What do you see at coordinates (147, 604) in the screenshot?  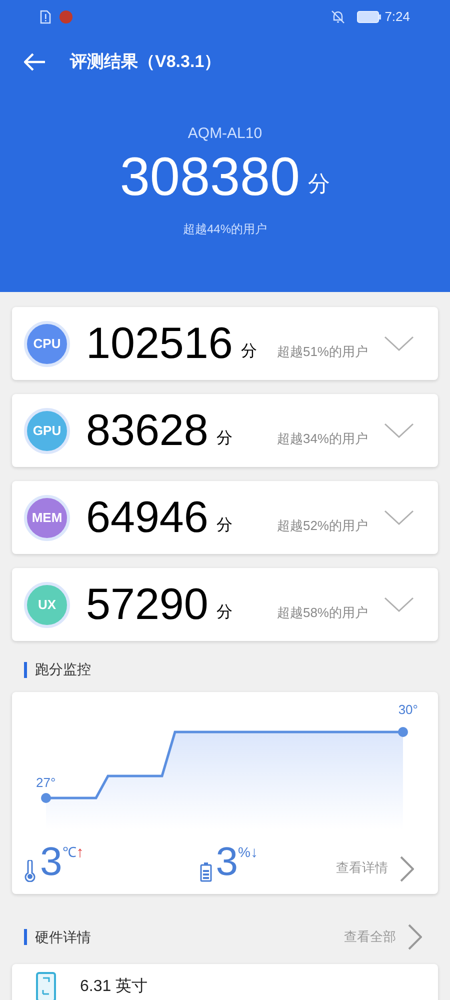 I see `category-score: 57290` at bounding box center [147, 604].